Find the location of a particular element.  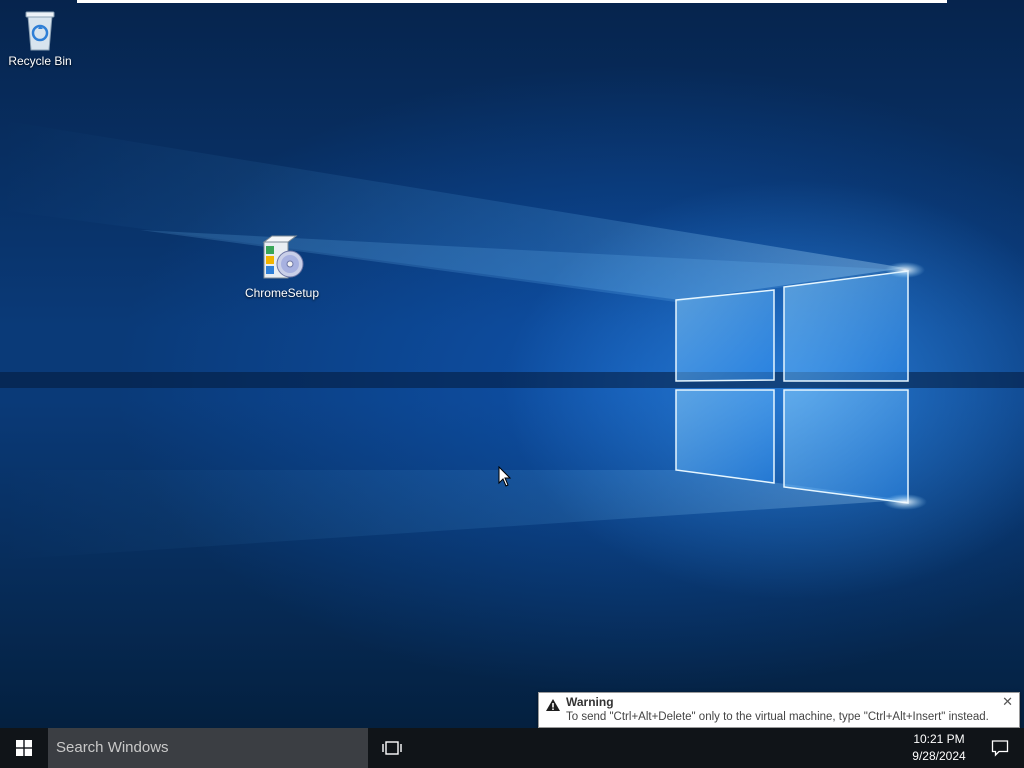

action-center-icon is located at coordinates (1000, 748).